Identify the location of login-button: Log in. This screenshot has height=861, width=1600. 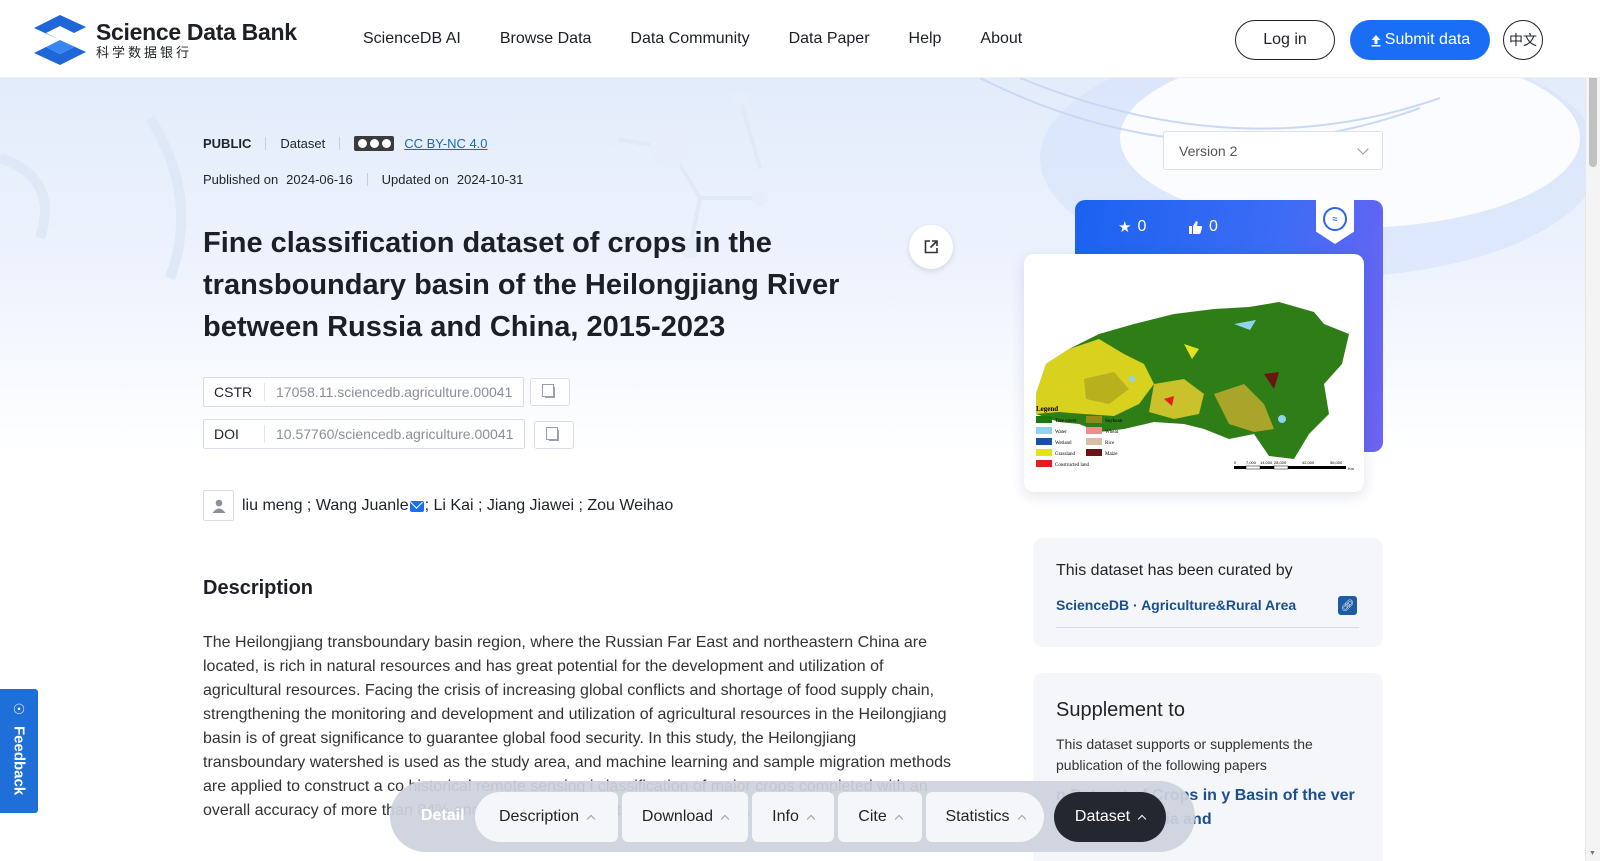
(1285, 40).